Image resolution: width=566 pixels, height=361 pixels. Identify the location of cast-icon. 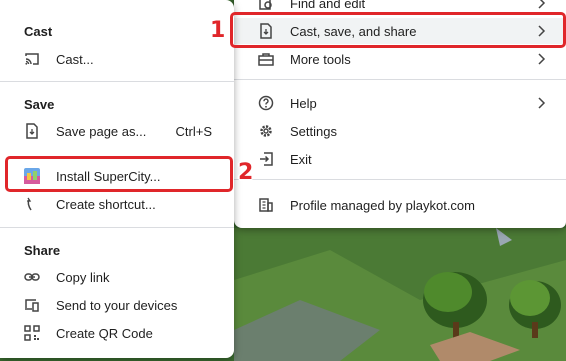
(32, 59).